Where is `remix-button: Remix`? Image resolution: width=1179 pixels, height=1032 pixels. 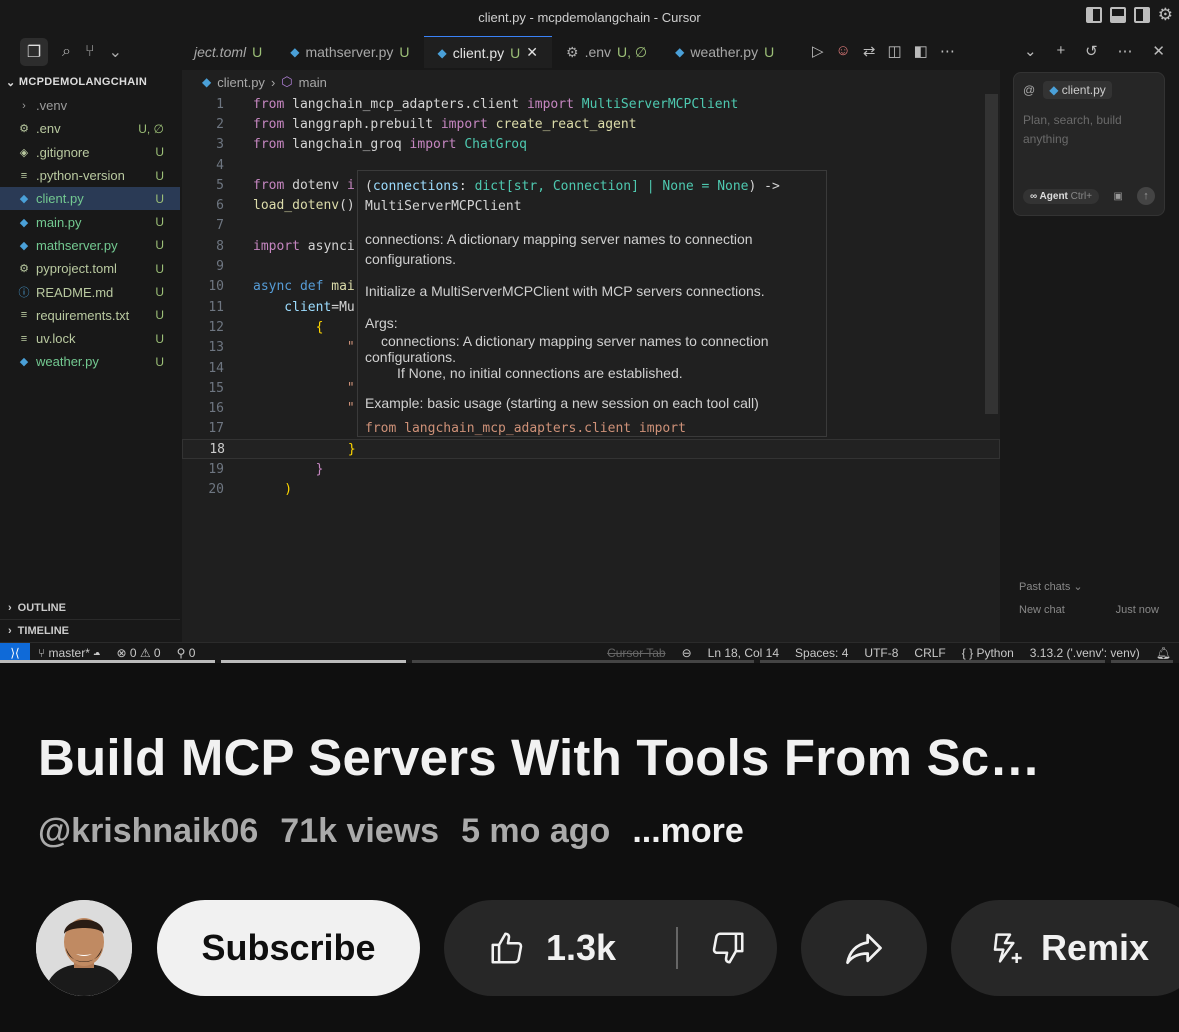
remix-button: Remix is located at coordinates (1065, 948).